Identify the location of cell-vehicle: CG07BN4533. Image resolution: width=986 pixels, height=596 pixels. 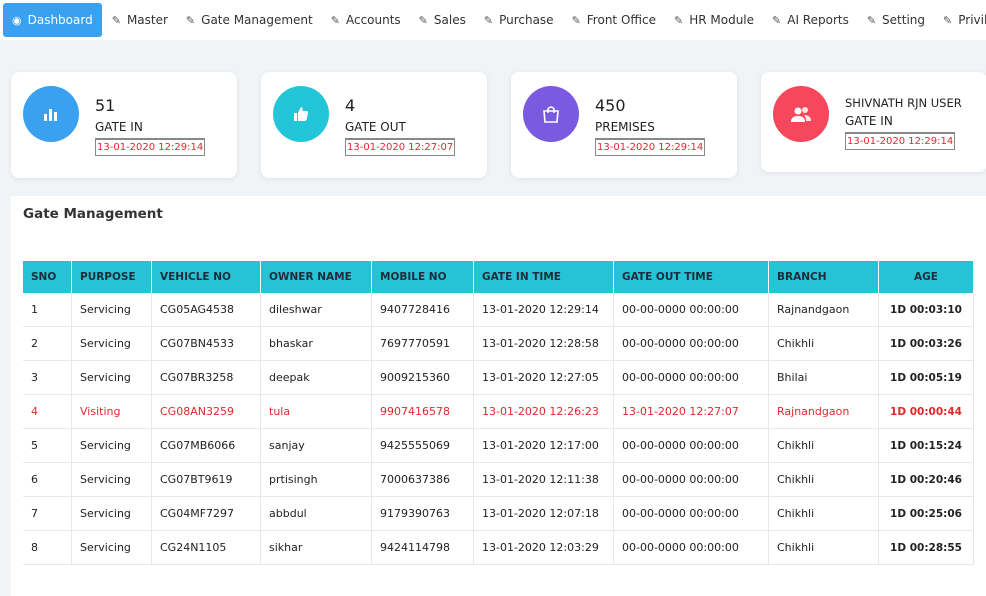
(206, 343).